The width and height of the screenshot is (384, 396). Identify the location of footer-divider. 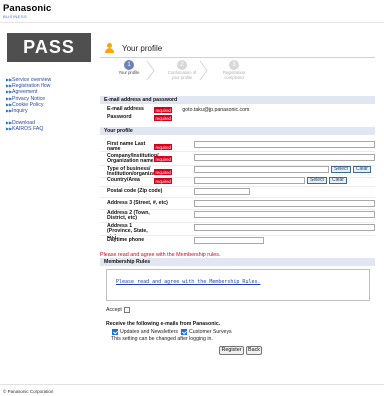
(192, 384).